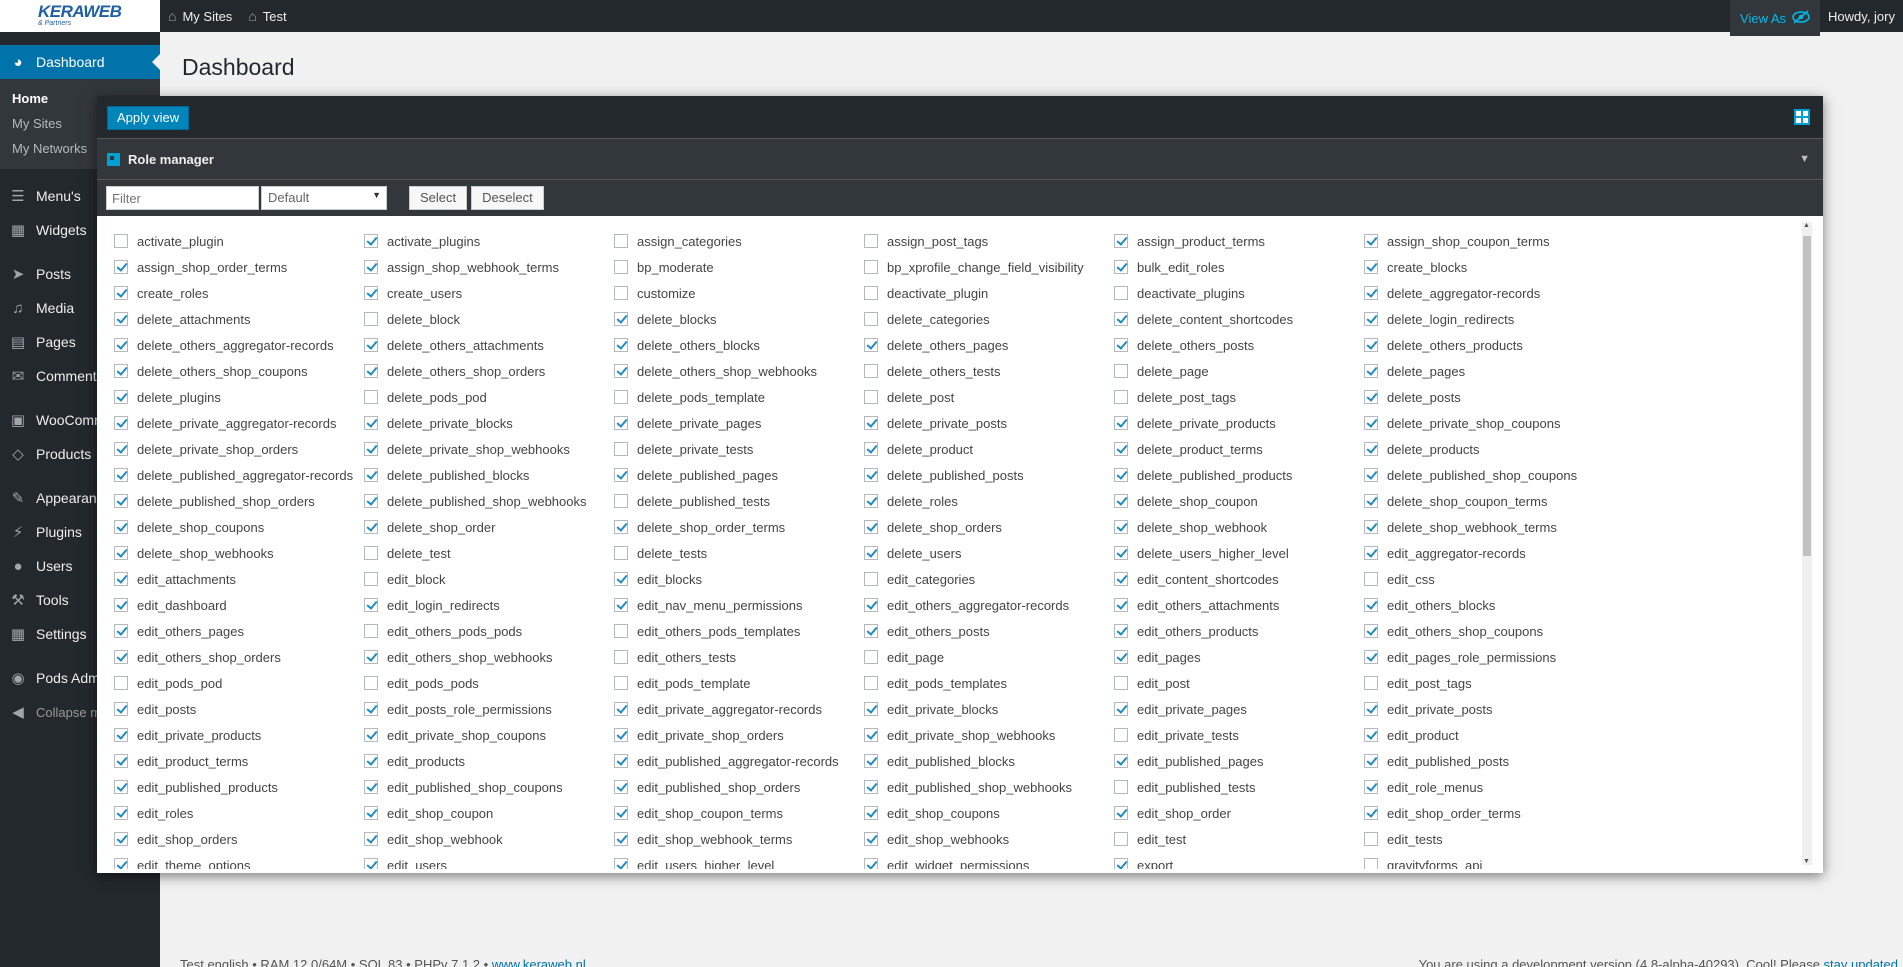 The height and width of the screenshot is (967, 1903). Describe the element at coordinates (239, 860) in the screenshot. I see `capability-item: edit_theme_options` at that location.